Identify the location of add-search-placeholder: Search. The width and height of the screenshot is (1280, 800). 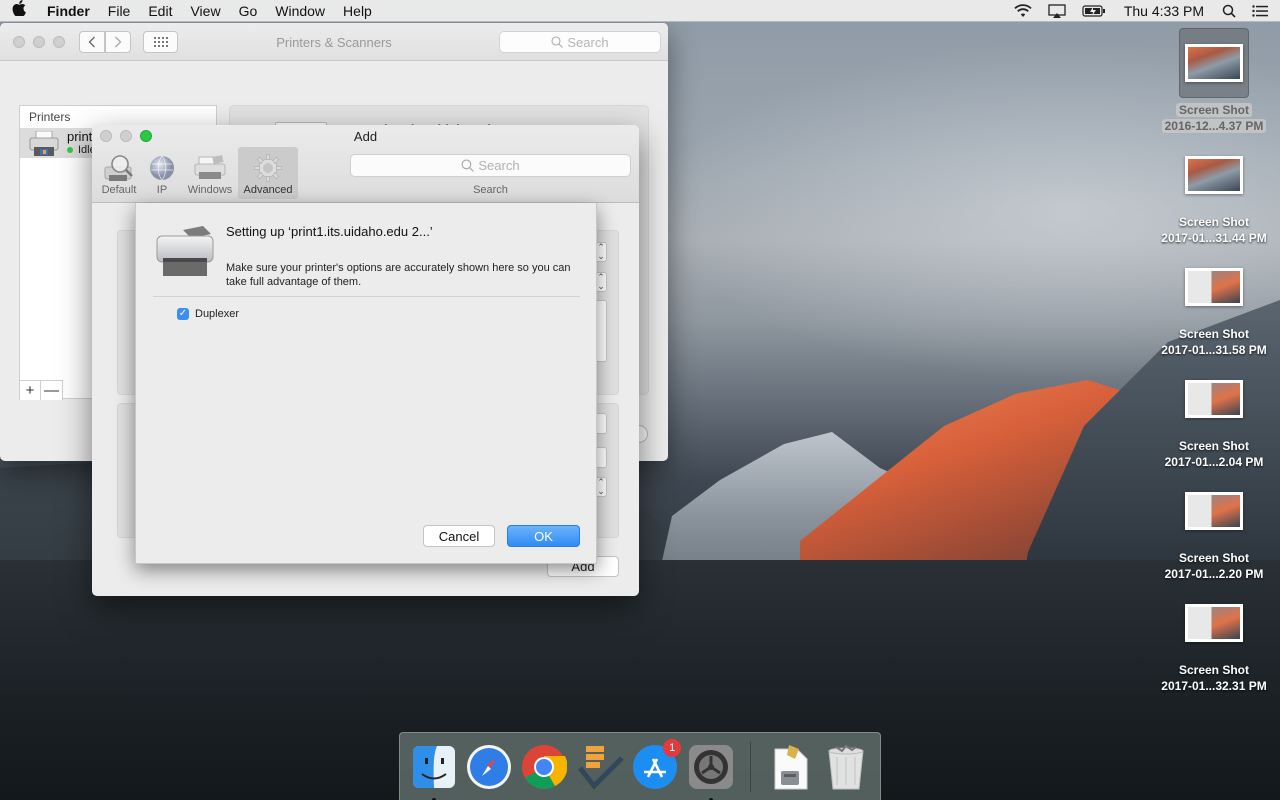
(499, 165).